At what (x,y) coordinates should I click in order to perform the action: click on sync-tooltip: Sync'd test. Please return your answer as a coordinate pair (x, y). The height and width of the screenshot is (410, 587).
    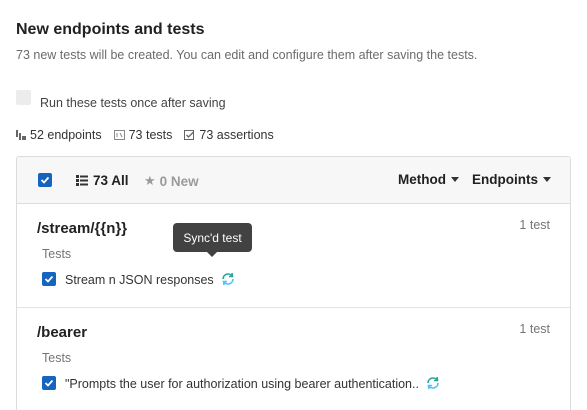
    Looking at the image, I should click on (212, 240).